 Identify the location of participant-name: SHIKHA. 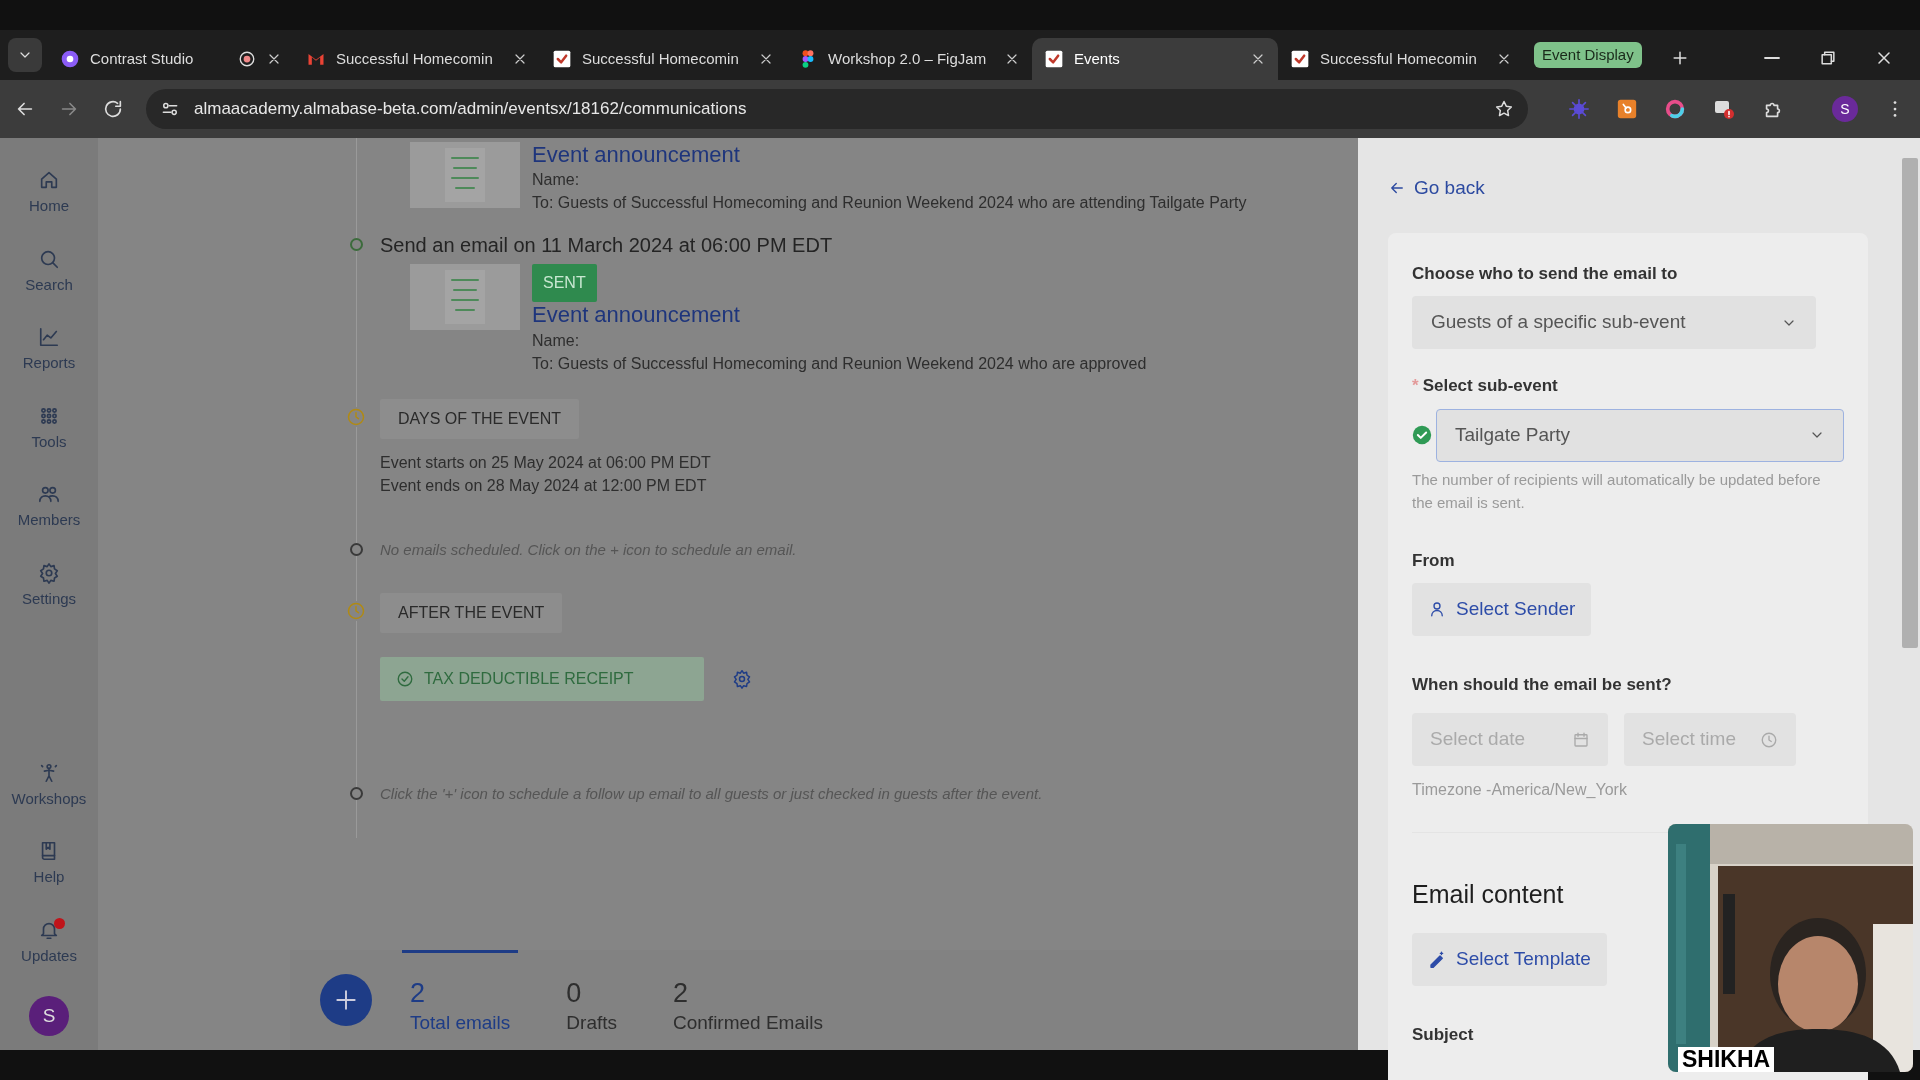
(1726, 1059).